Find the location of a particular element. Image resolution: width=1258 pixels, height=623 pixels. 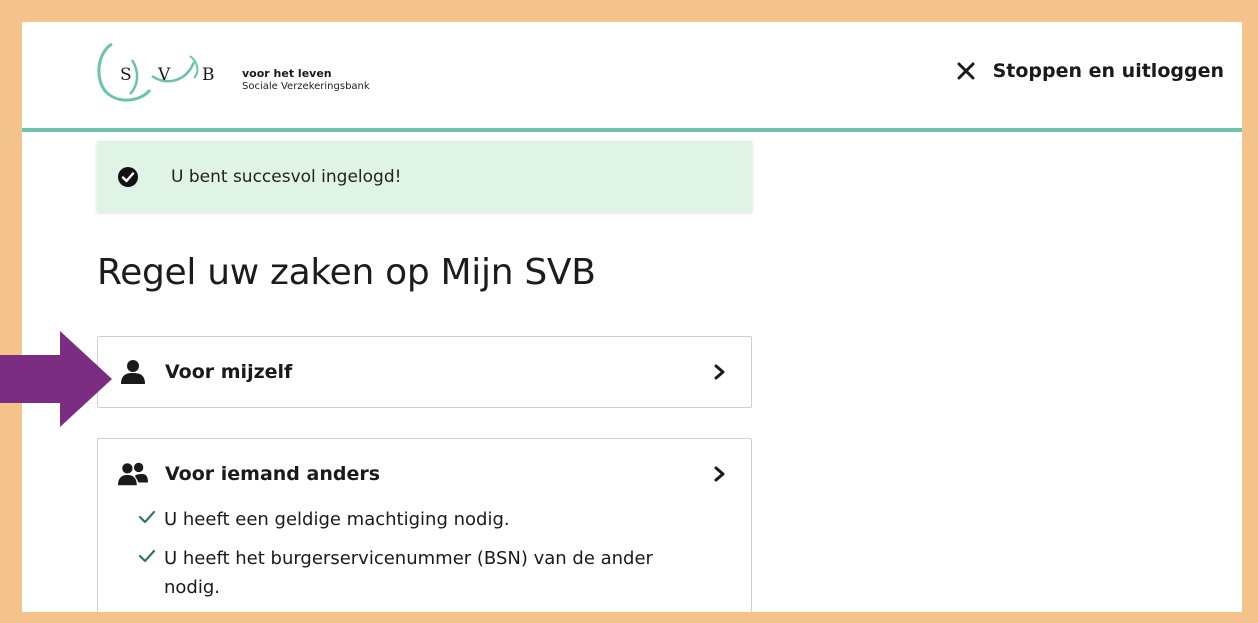

person-icon is located at coordinates (133, 372).